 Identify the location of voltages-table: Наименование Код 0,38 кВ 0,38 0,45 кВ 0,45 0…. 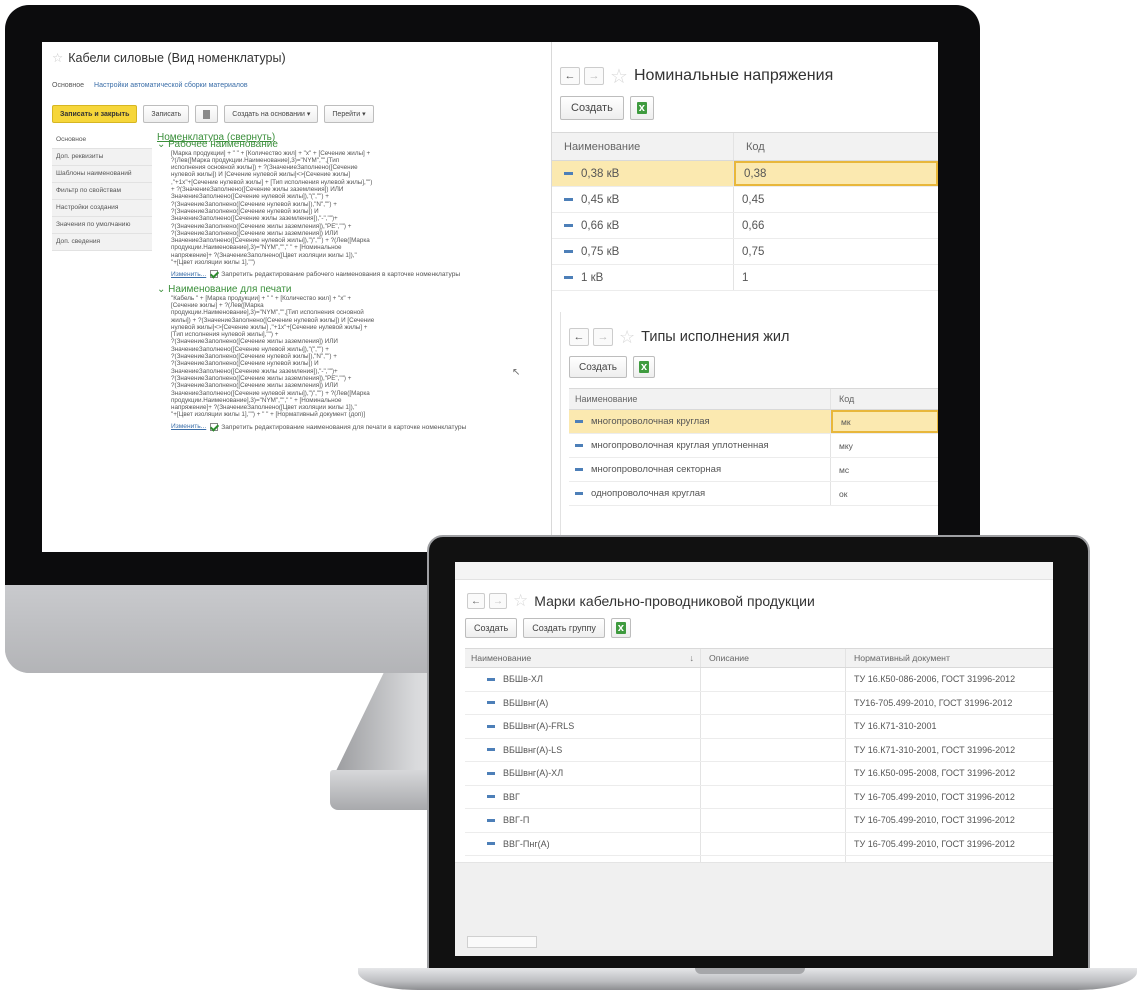
(745, 211).